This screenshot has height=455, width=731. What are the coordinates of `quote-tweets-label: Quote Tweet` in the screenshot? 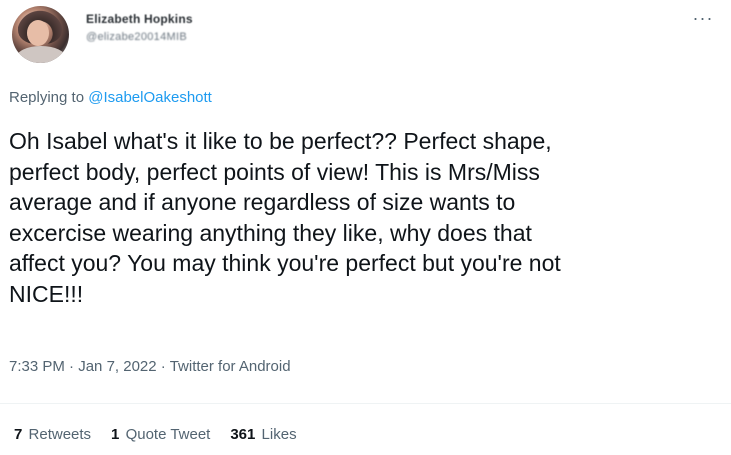 It's located at (168, 434).